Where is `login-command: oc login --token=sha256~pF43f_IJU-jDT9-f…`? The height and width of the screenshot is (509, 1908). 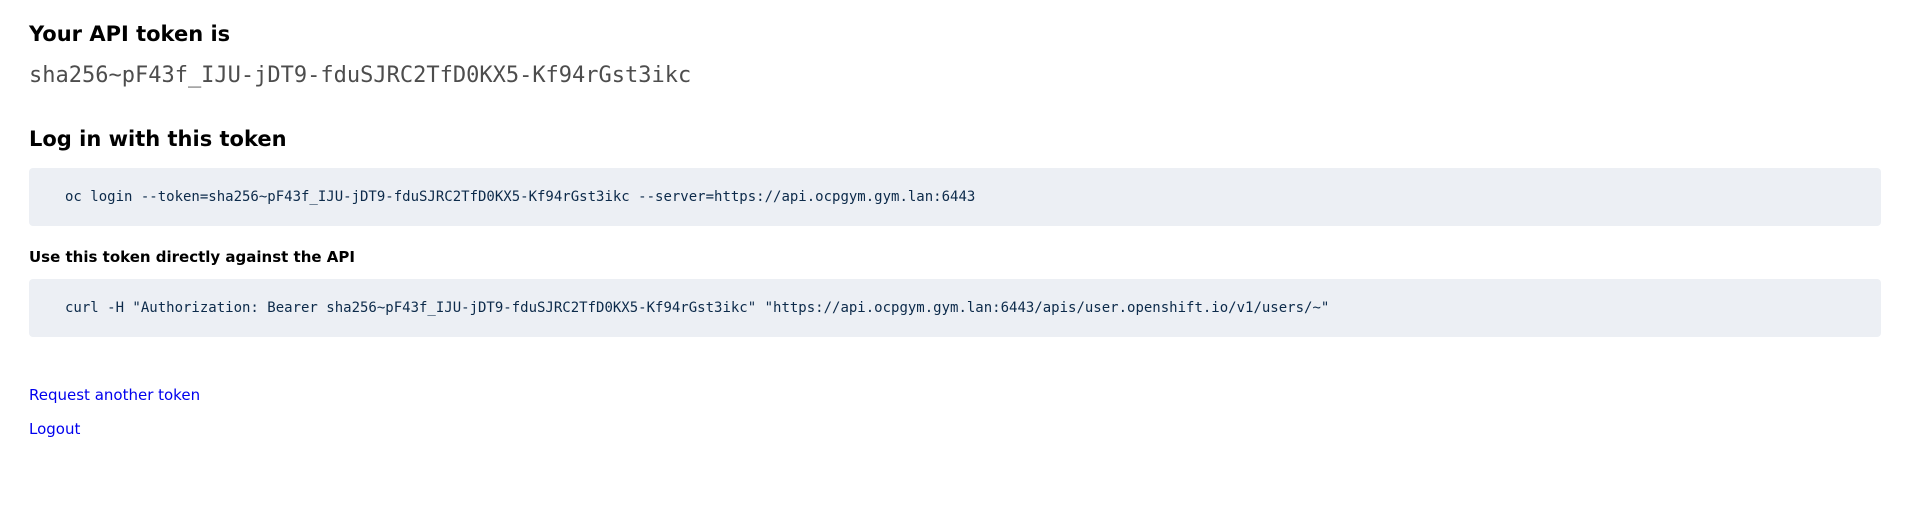 login-command: oc login --token=sha256~pF43f_IJU-jDT9-f… is located at coordinates (520, 197).